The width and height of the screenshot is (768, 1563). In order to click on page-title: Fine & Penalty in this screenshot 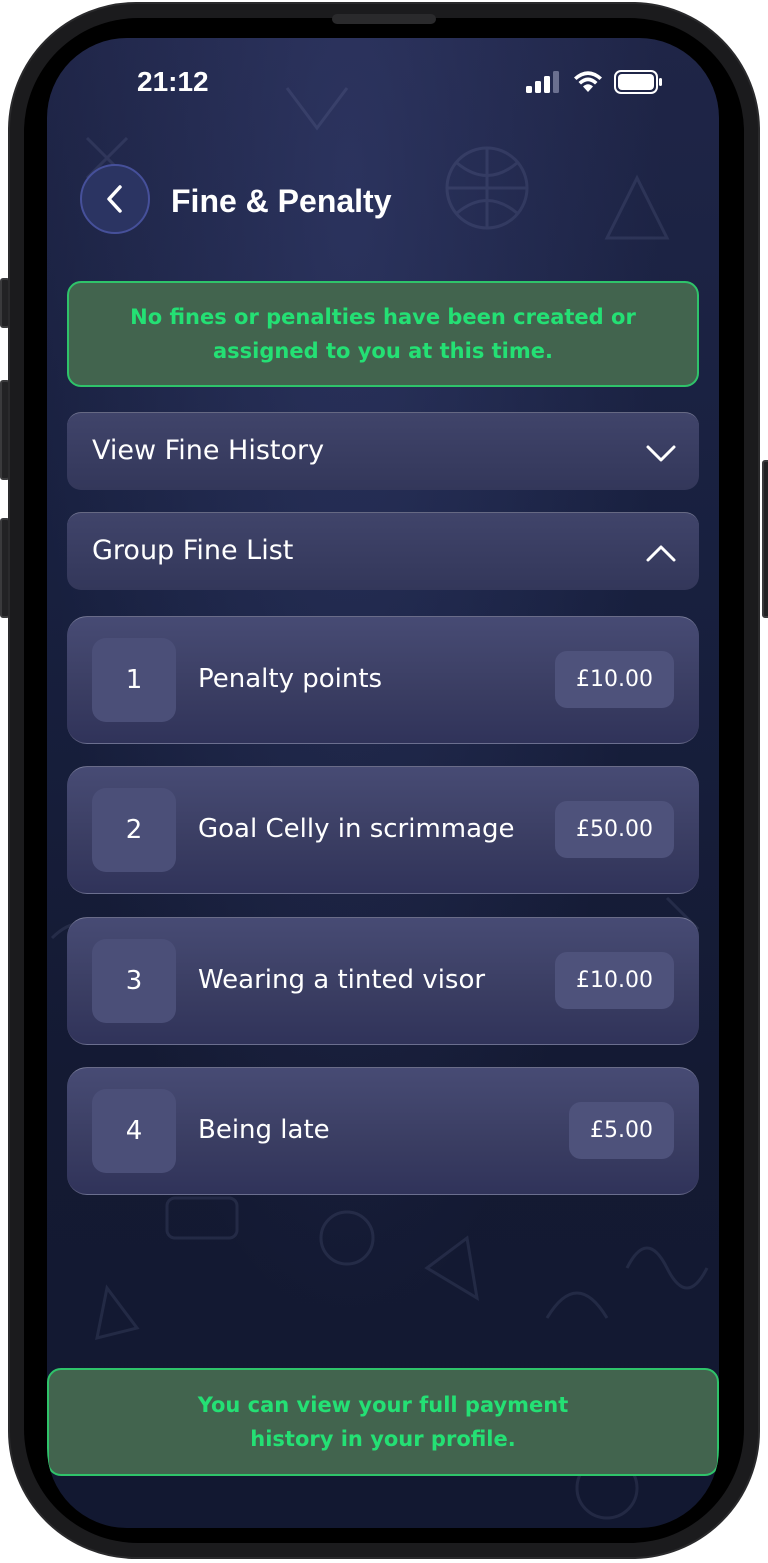, I will do `click(281, 201)`.